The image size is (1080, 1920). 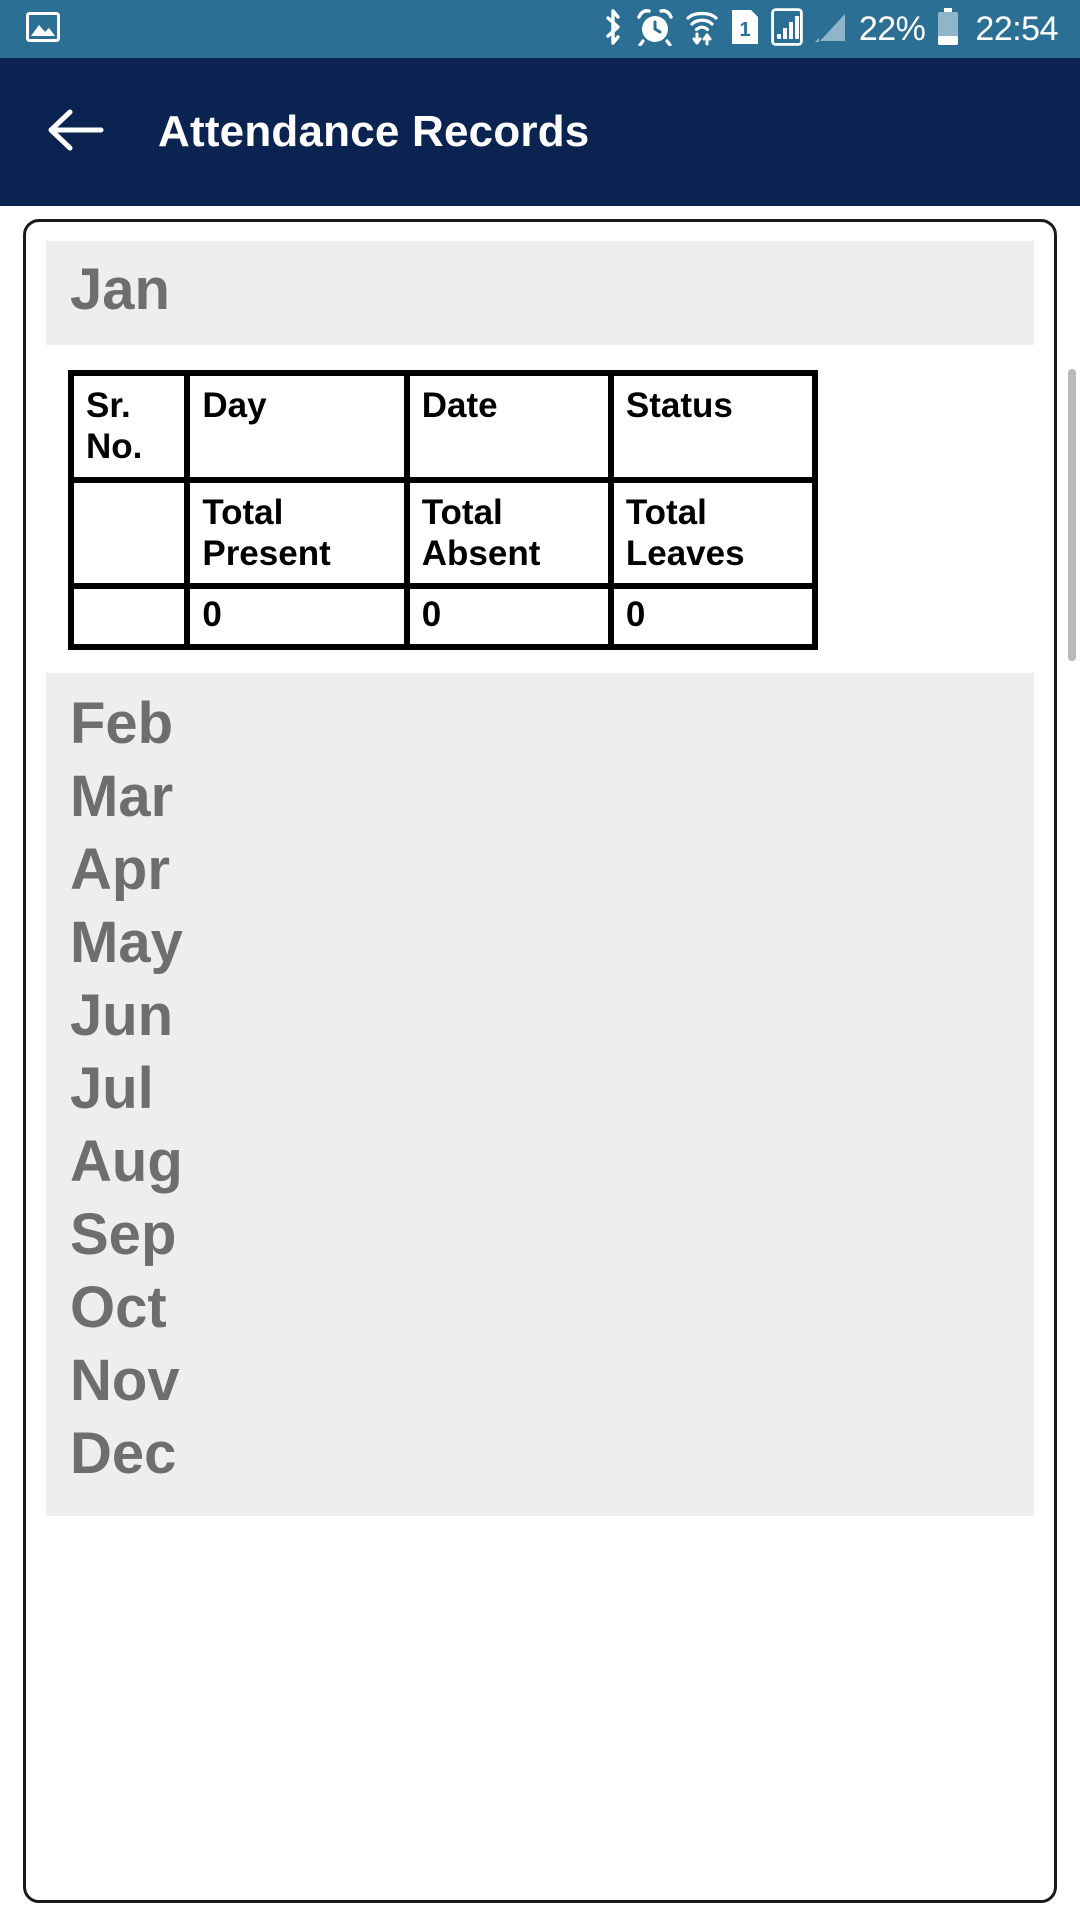 I want to click on table-header-row: Sr. No. Day Date Status, so click(x=443, y=426).